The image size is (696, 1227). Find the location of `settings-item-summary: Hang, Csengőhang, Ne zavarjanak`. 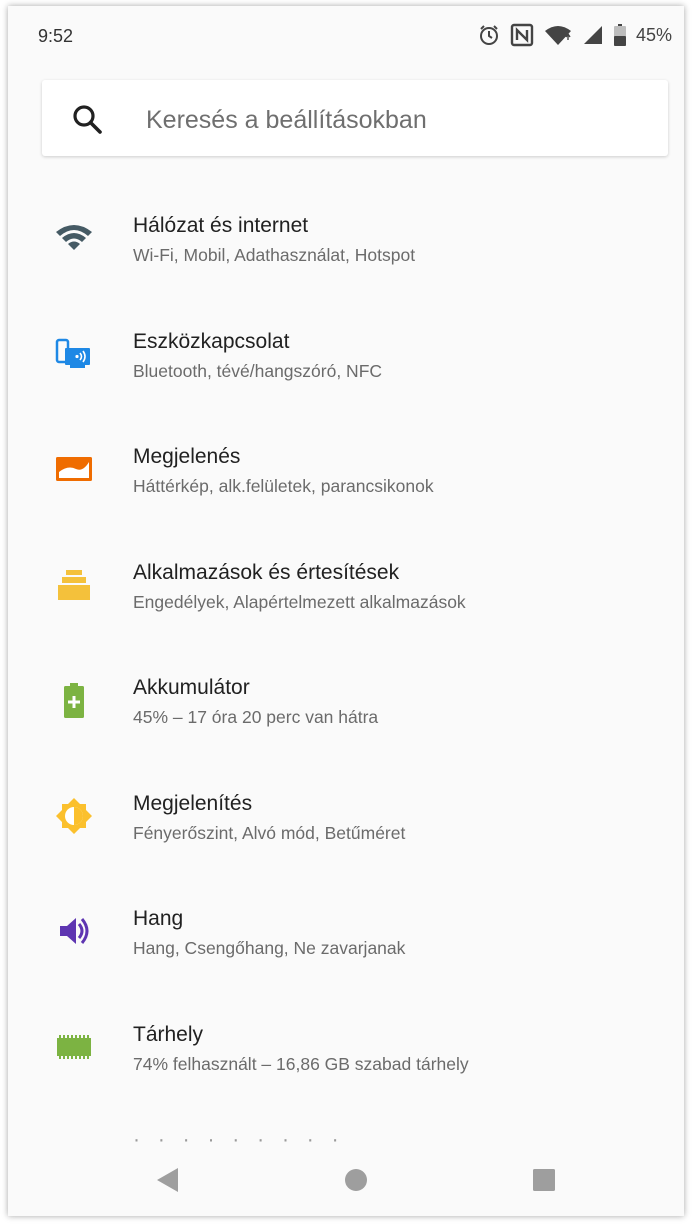

settings-item-summary: Hang, Csengőhang, Ne zavarjanak is located at coordinates (269, 948).